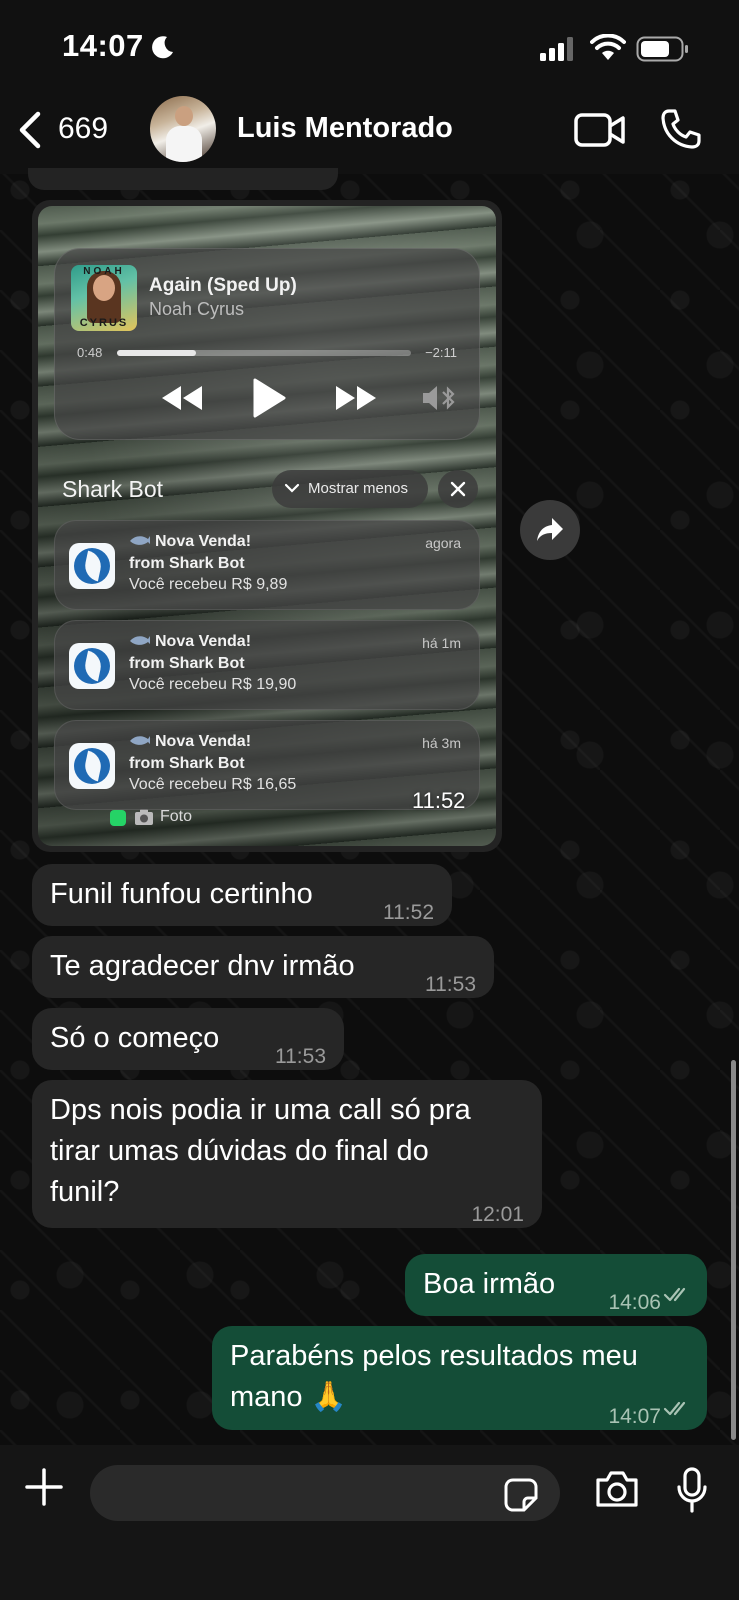 This screenshot has width=739, height=1600. I want to click on sticker-icon, so click(521, 1495).